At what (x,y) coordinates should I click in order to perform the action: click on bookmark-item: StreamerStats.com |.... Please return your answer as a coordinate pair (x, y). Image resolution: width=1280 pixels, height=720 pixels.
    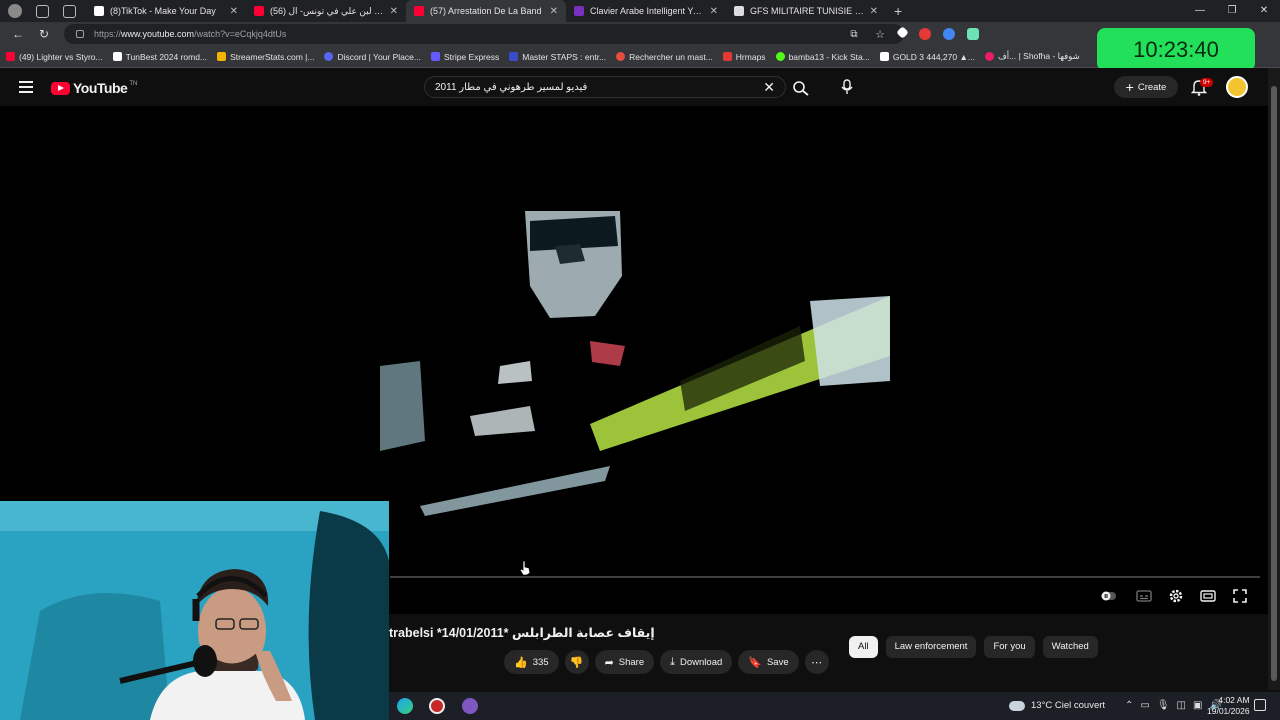
    Looking at the image, I should click on (265, 57).